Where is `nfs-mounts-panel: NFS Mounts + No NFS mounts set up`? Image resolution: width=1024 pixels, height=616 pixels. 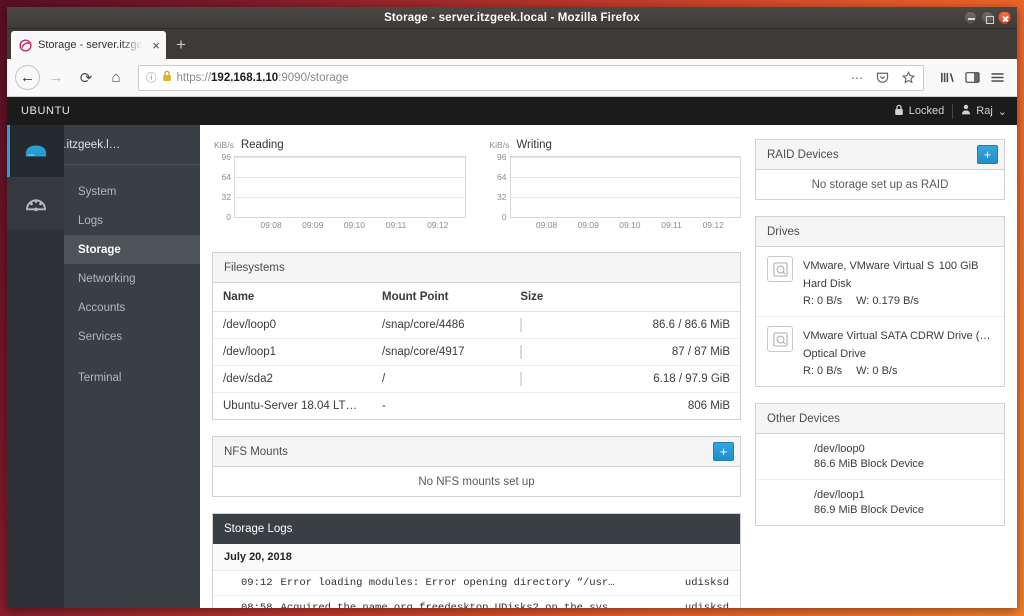 nfs-mounts-panel: NFS Mounts + No NFS mounts set up is located at coordinates (476, 466).